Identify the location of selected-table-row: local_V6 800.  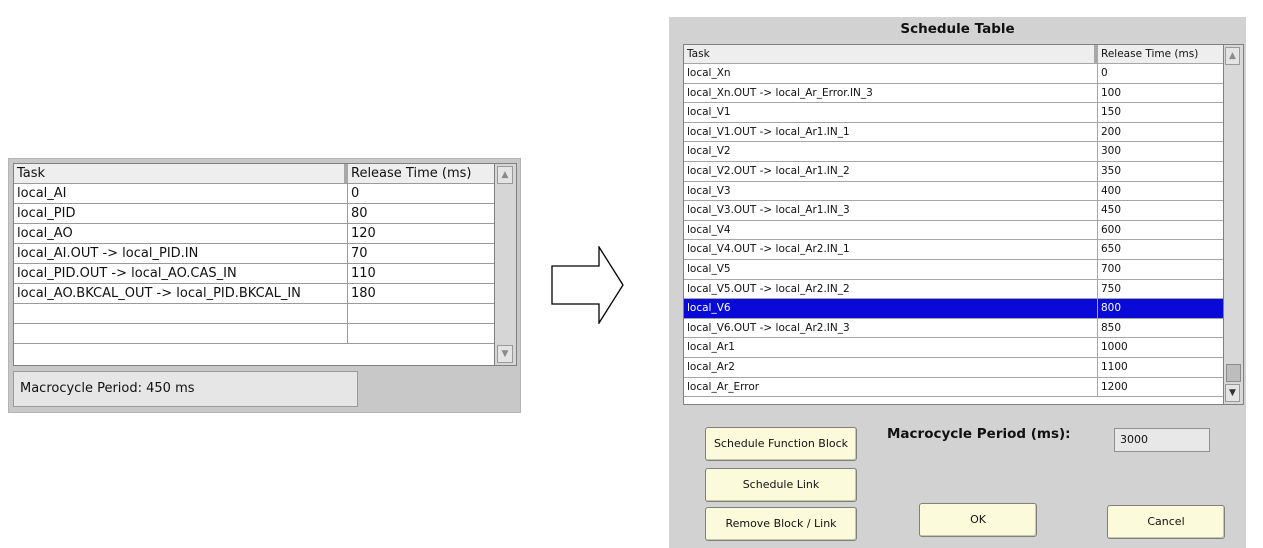
(953, 309).